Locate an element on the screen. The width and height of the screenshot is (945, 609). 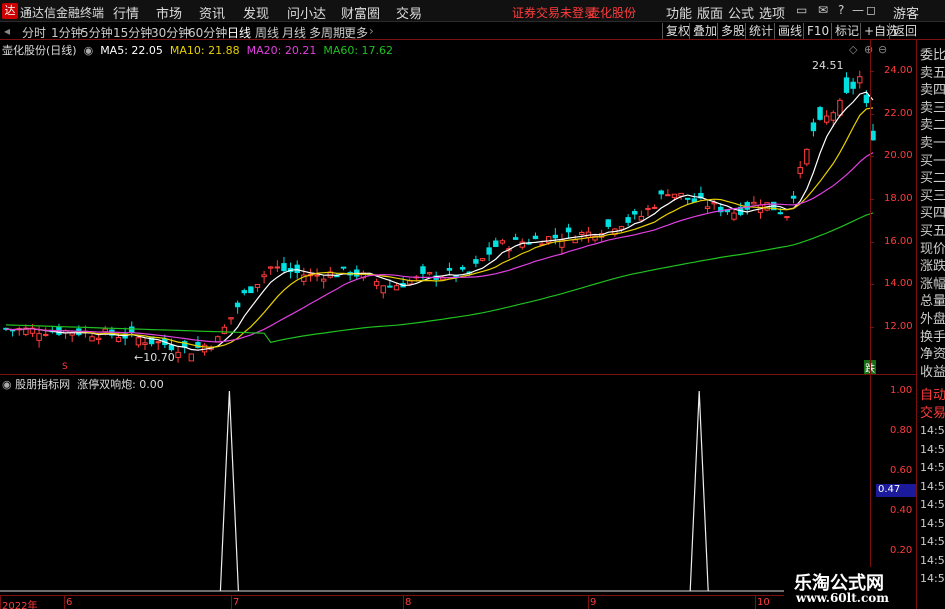
menu-gongshi: 公式 is located at coordinates (741, 12).